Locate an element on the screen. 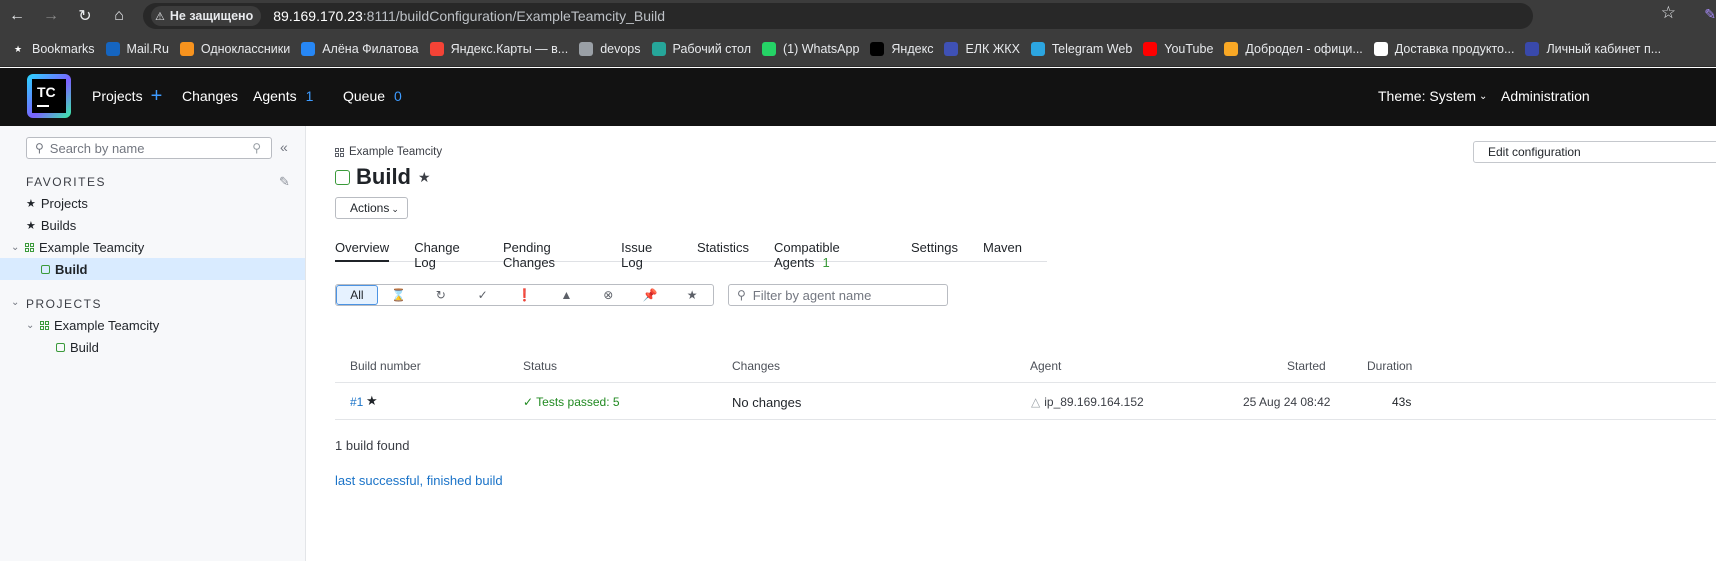 The width and height of the screenshot is (1716, 561). nav-administration: Administration is located at coordinates (1545, 96).